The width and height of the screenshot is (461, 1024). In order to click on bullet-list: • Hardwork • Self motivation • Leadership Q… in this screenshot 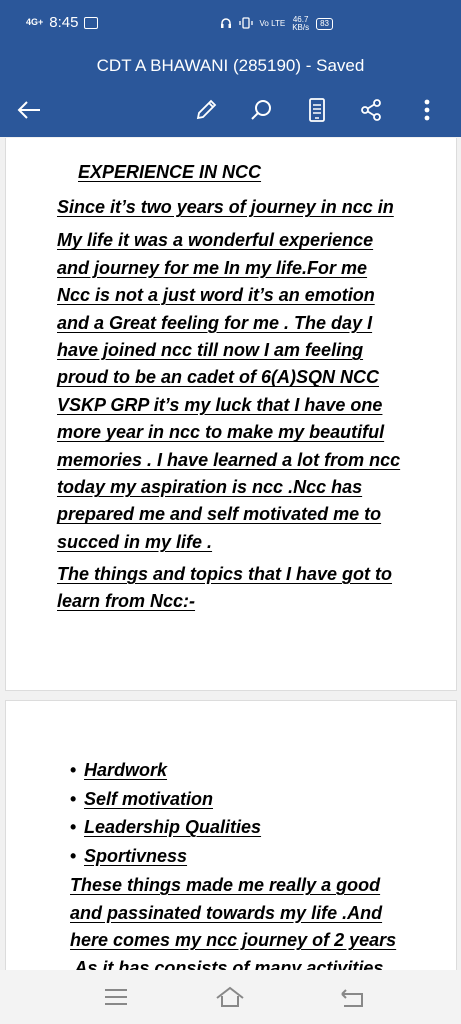, I will do `click(165, 813)`.